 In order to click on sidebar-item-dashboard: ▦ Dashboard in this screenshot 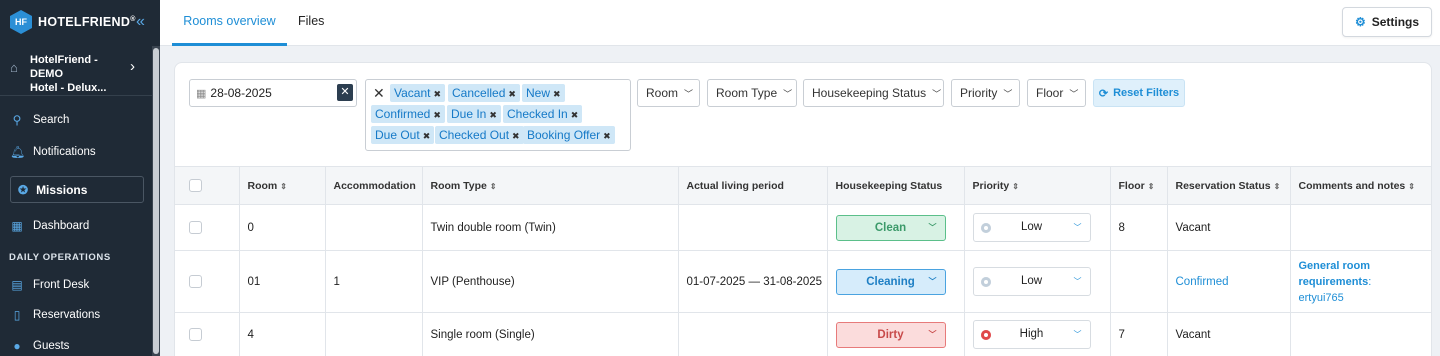, I will do `click(76, 226)`.